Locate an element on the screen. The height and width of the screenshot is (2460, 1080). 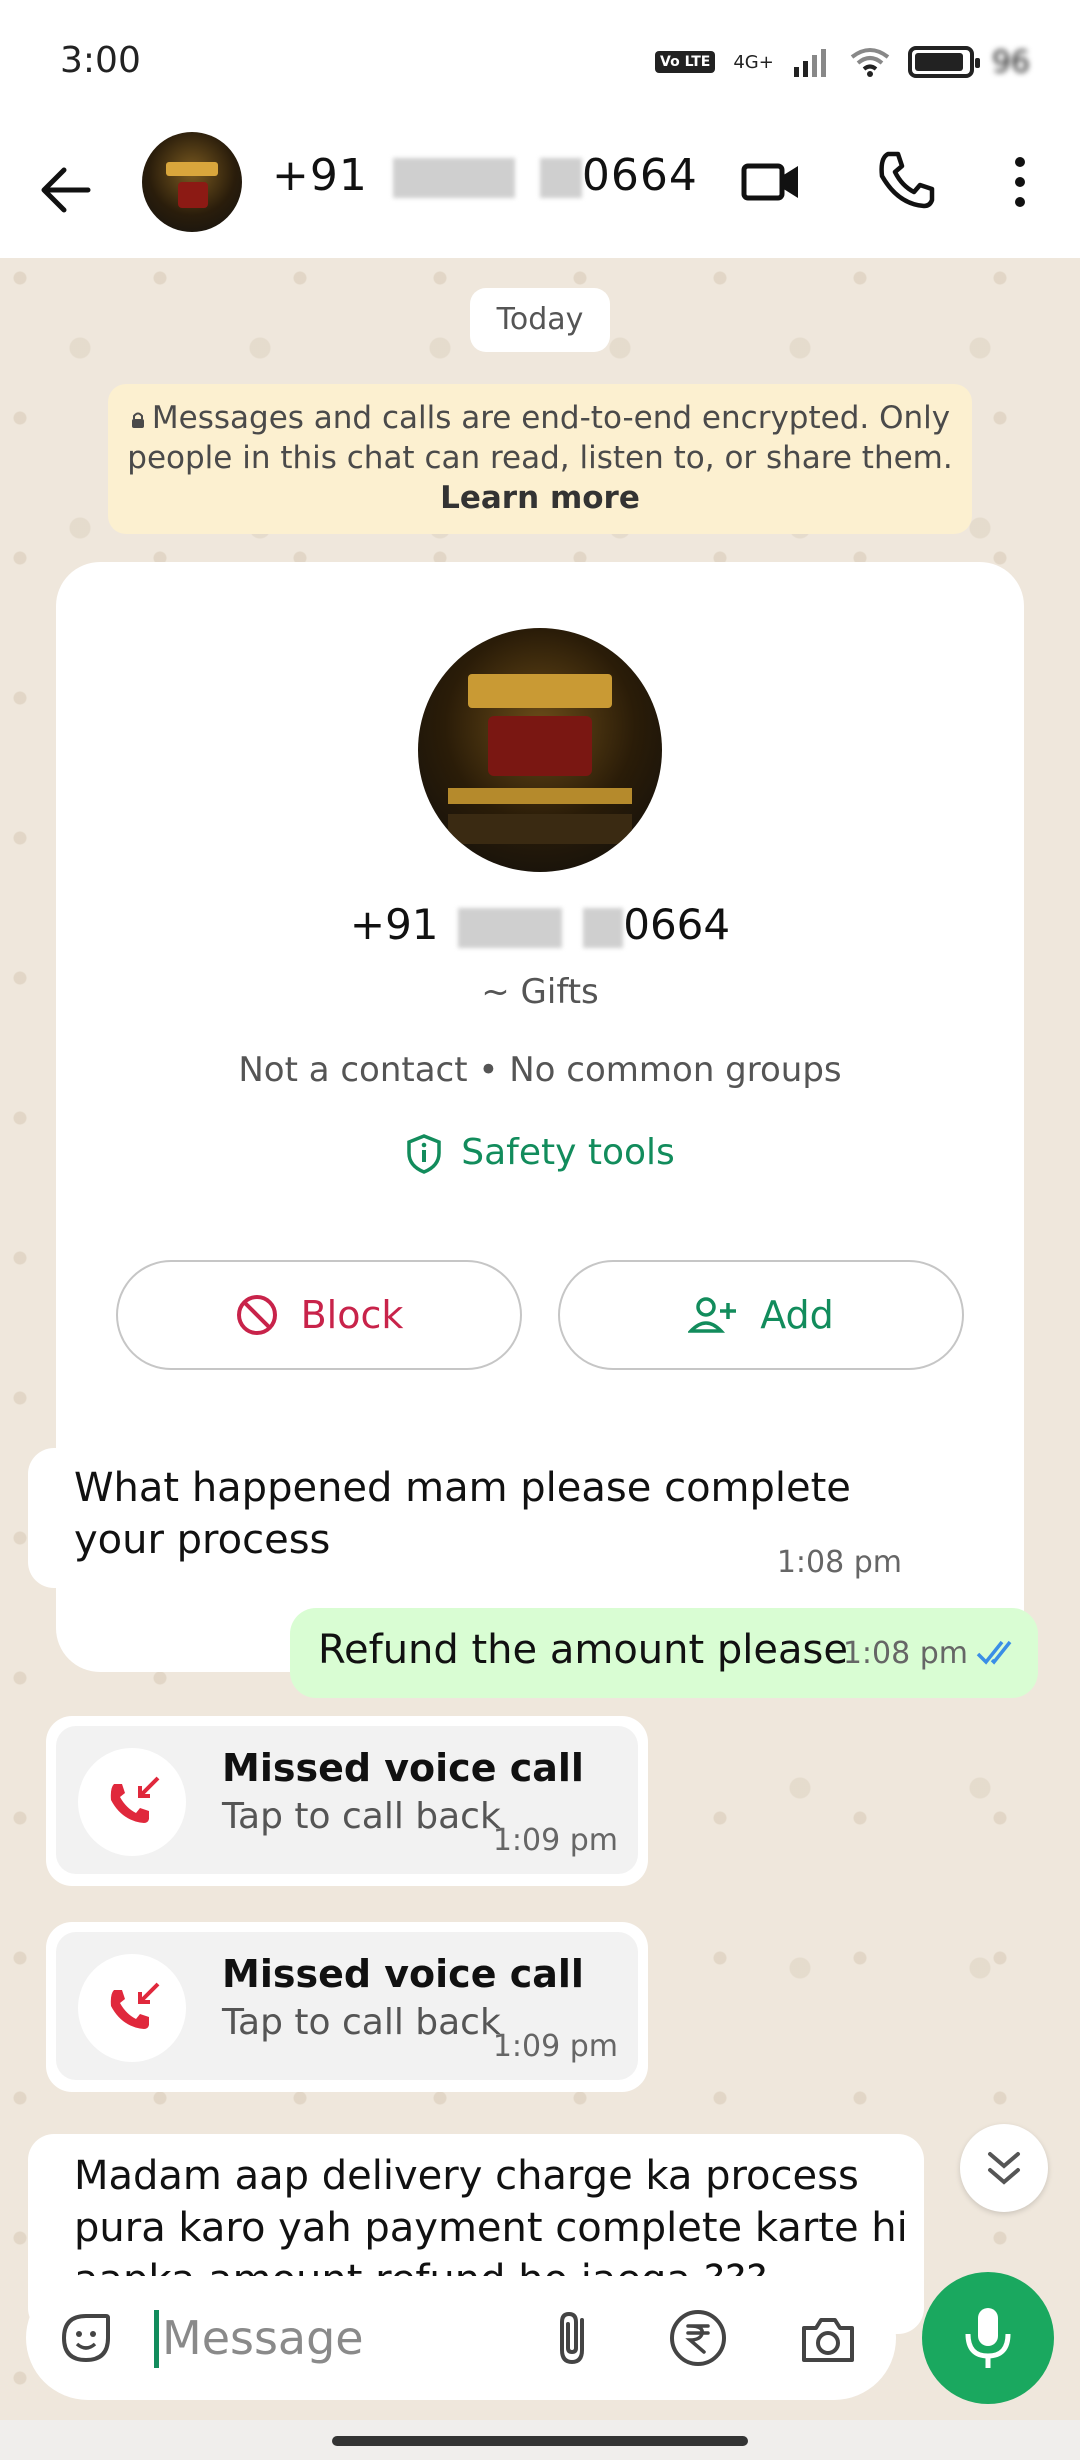
sticker-emoji-icon is located at coordinates (86, 2338).